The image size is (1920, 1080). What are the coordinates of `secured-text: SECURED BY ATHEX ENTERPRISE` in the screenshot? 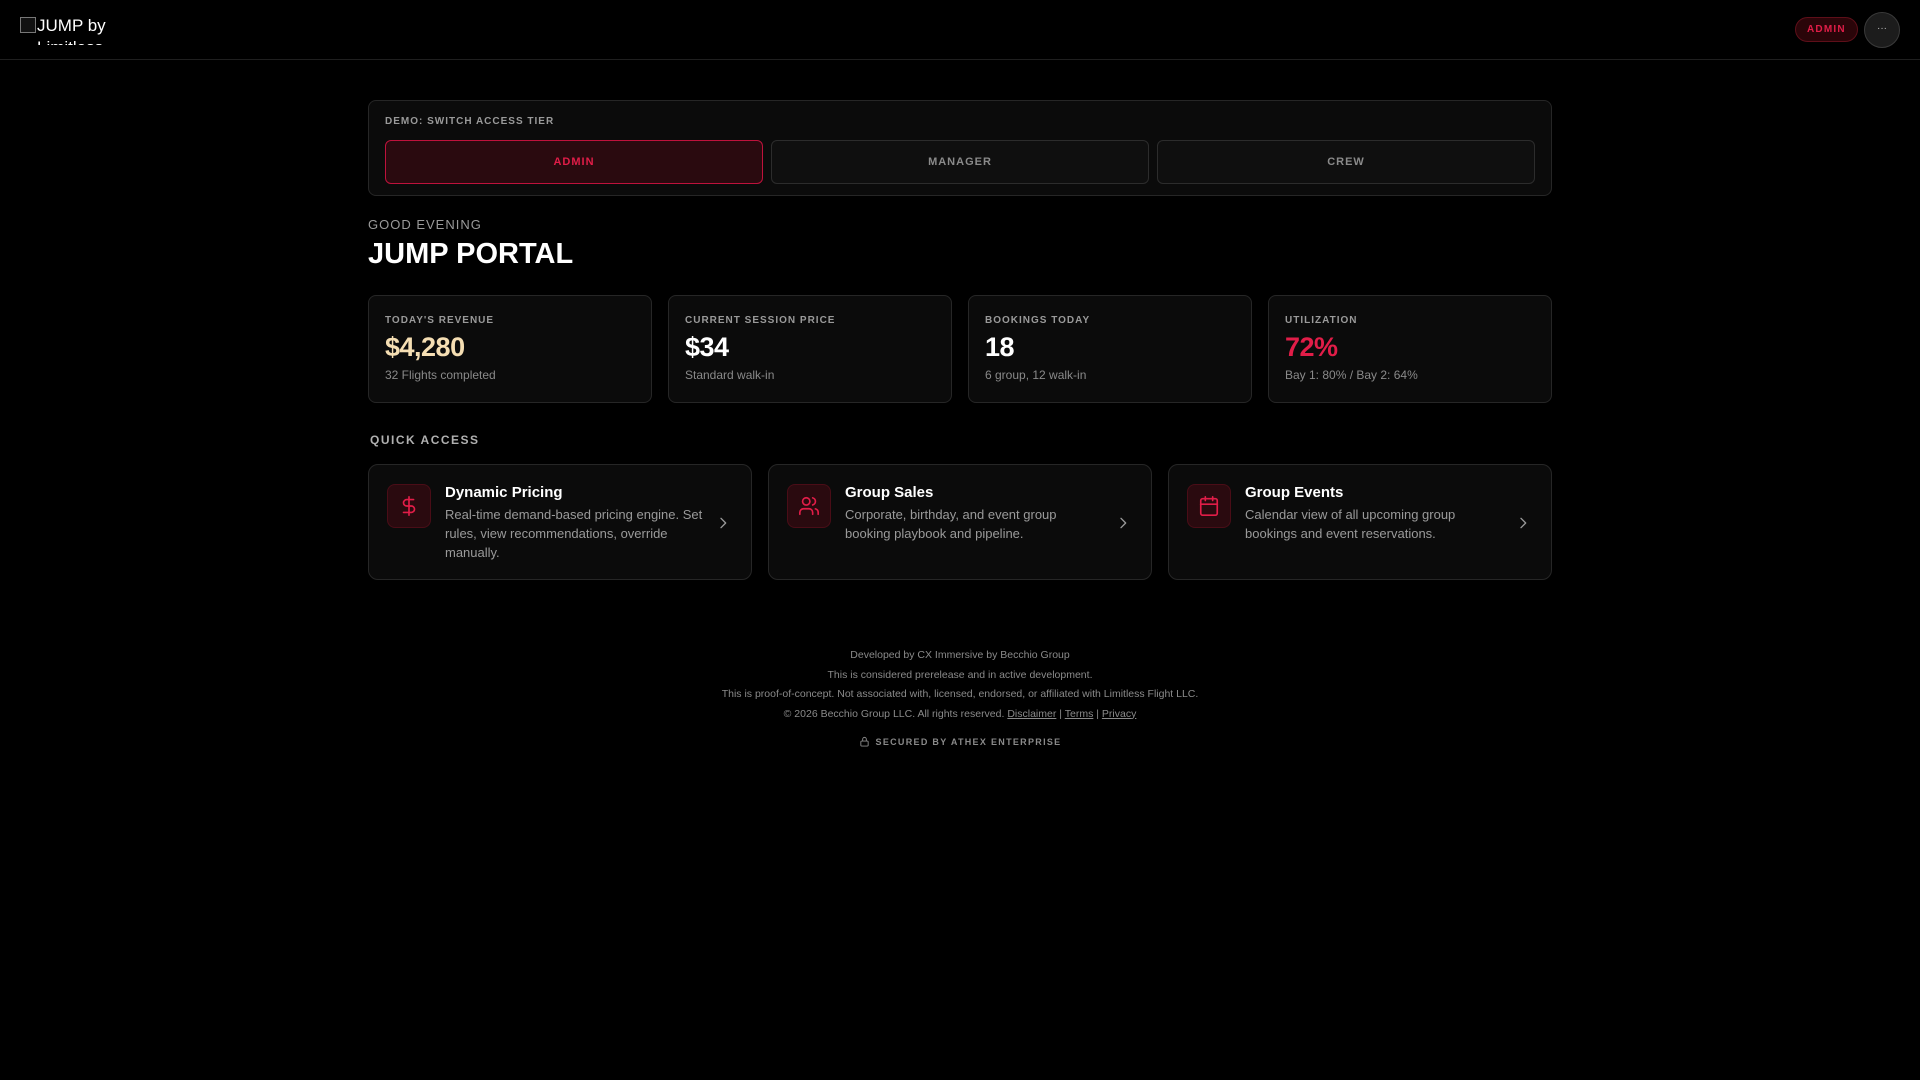 It's located at (968, 741).